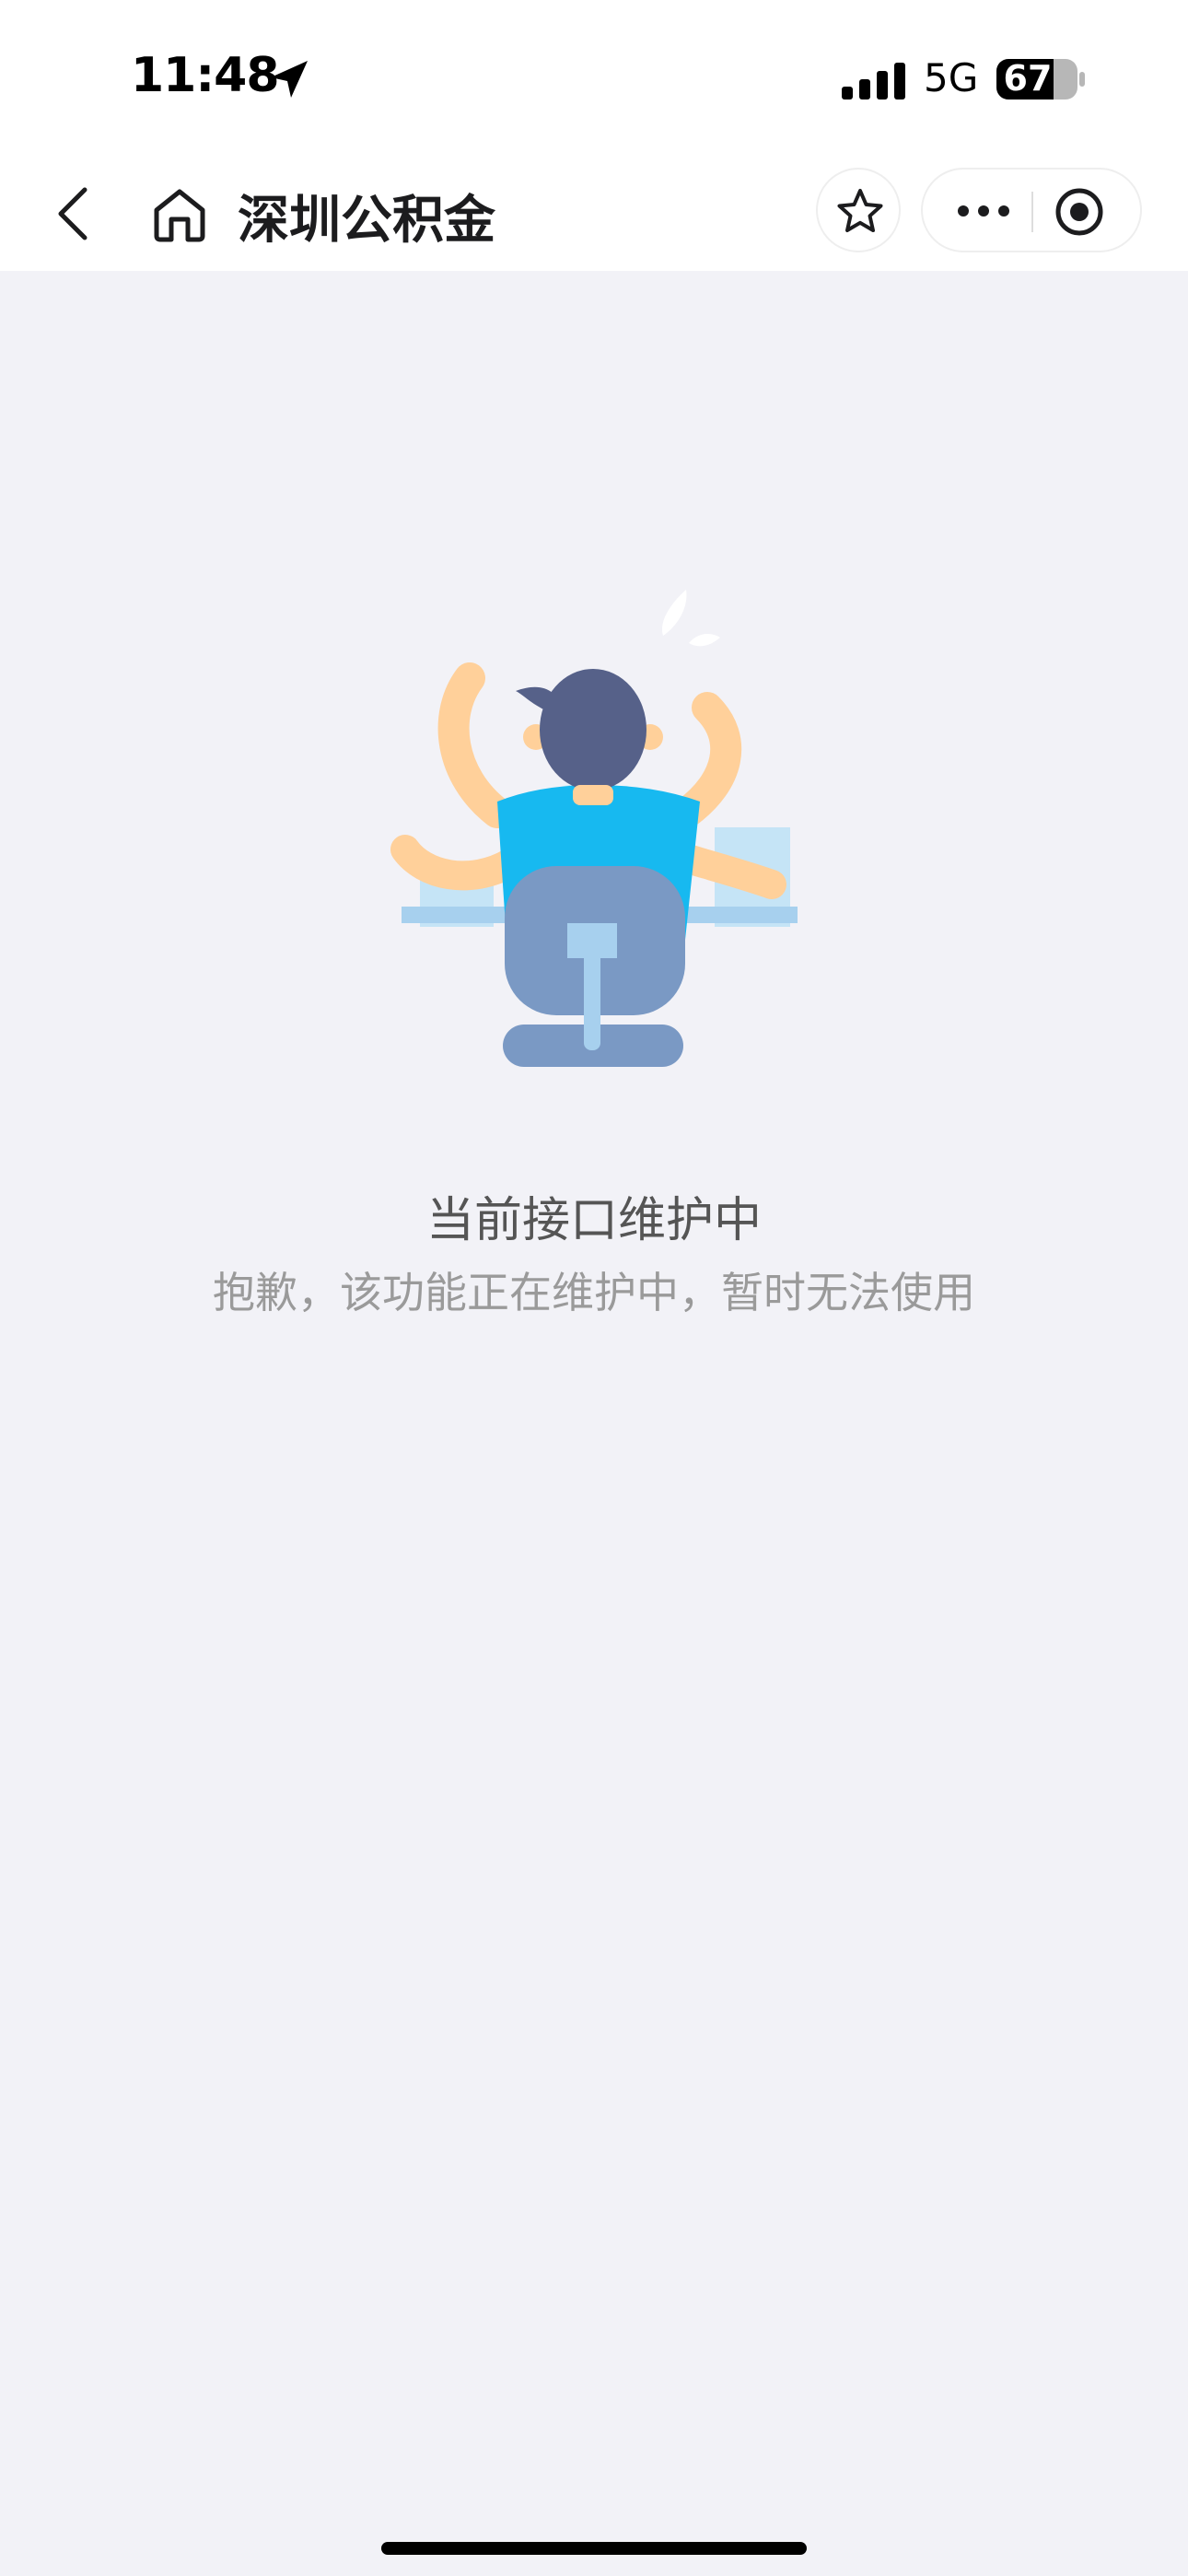  I want to click on home-icon, so click(179, 213).